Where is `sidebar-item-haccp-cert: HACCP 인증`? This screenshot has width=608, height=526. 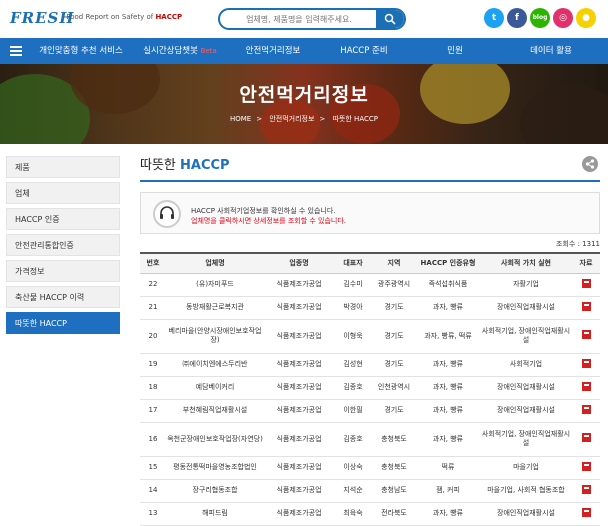
sidebar-item-haccp-cert: HACCP 인증 is located at coordinates (63, 219).